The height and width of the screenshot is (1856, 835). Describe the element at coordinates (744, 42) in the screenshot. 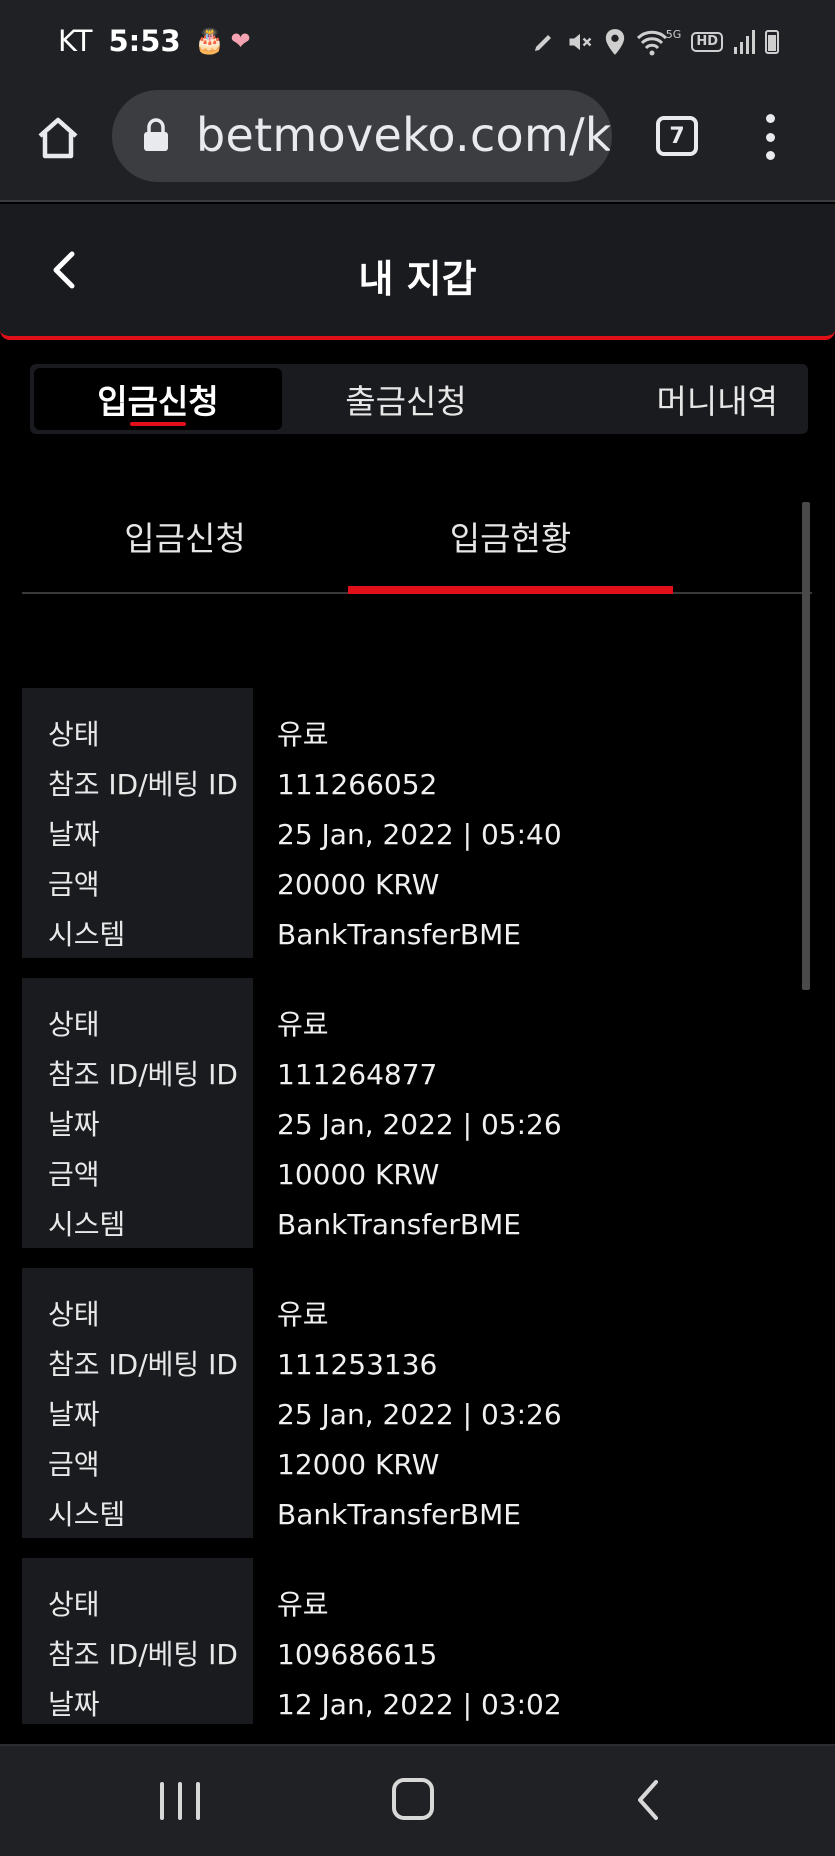

I see `signal-icon` at that location.